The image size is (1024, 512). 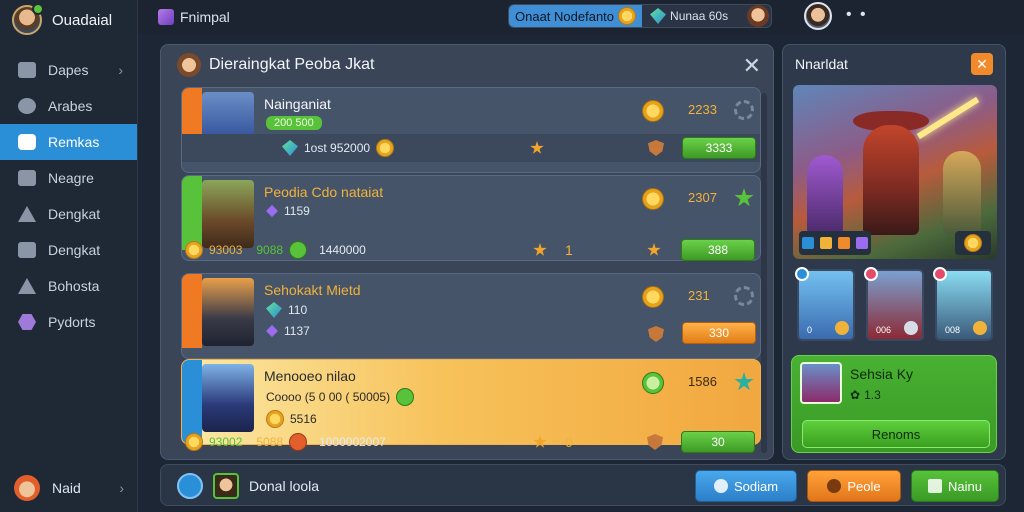 I want to click on hero-card: 006, so click(x=894, y=304).